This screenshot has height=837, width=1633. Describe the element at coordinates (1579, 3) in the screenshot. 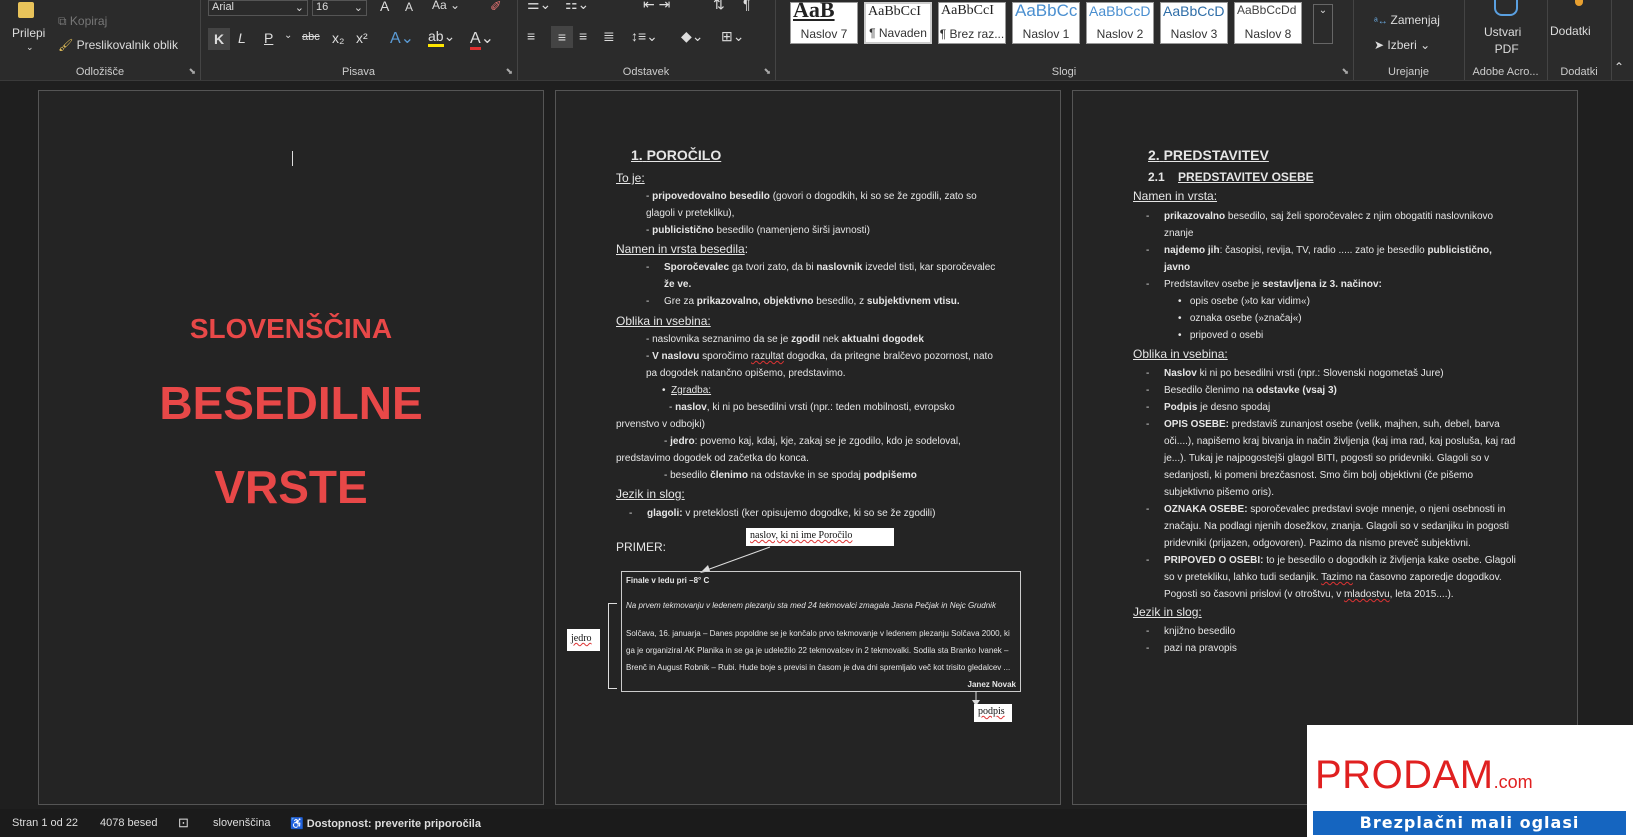

I see `addins-icon` at that location.